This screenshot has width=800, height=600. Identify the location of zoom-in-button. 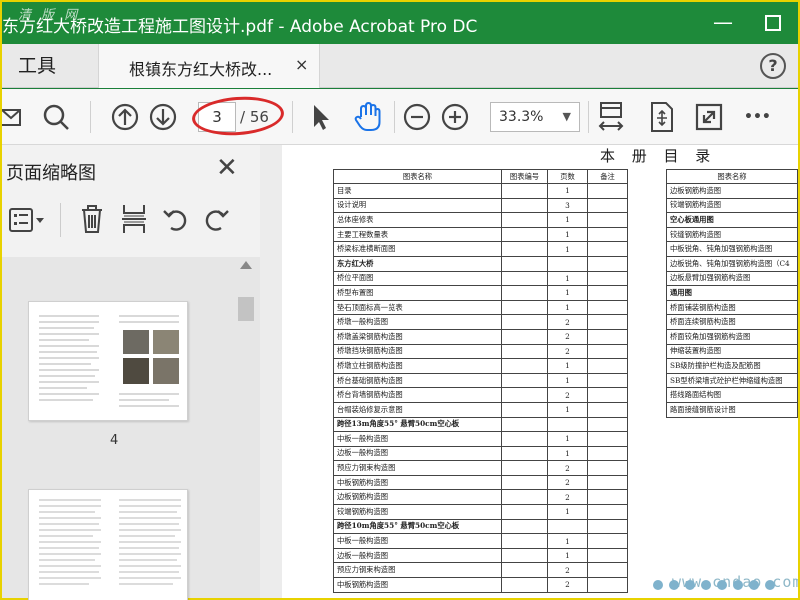
(455, 117).